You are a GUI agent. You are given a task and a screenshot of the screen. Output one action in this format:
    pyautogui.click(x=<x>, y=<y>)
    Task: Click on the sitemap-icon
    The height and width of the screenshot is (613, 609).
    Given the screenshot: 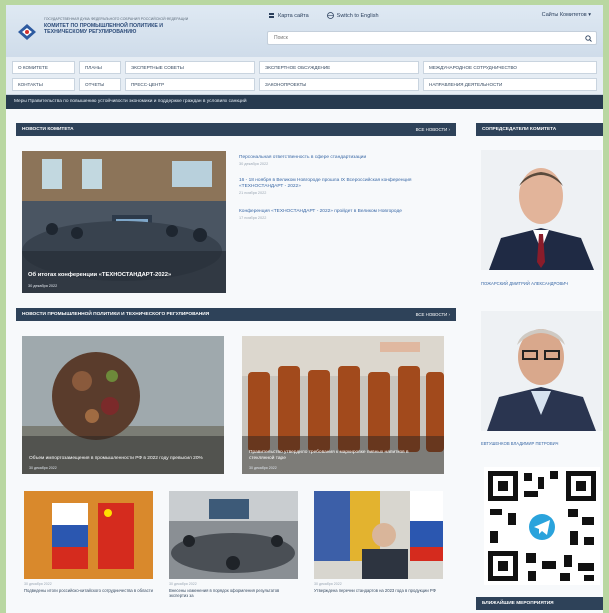 What is the action you would take?
    pyautogui.click(x=271, y=15)
    